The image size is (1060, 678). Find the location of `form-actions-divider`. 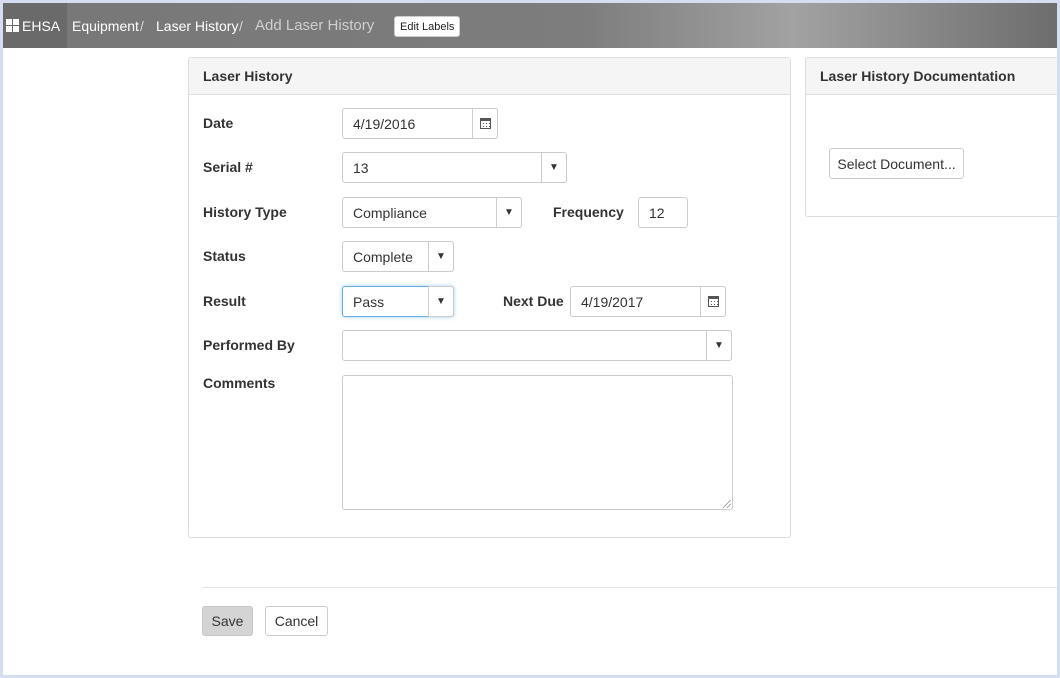

form-actions-divider is located at coordinates (629, 587).